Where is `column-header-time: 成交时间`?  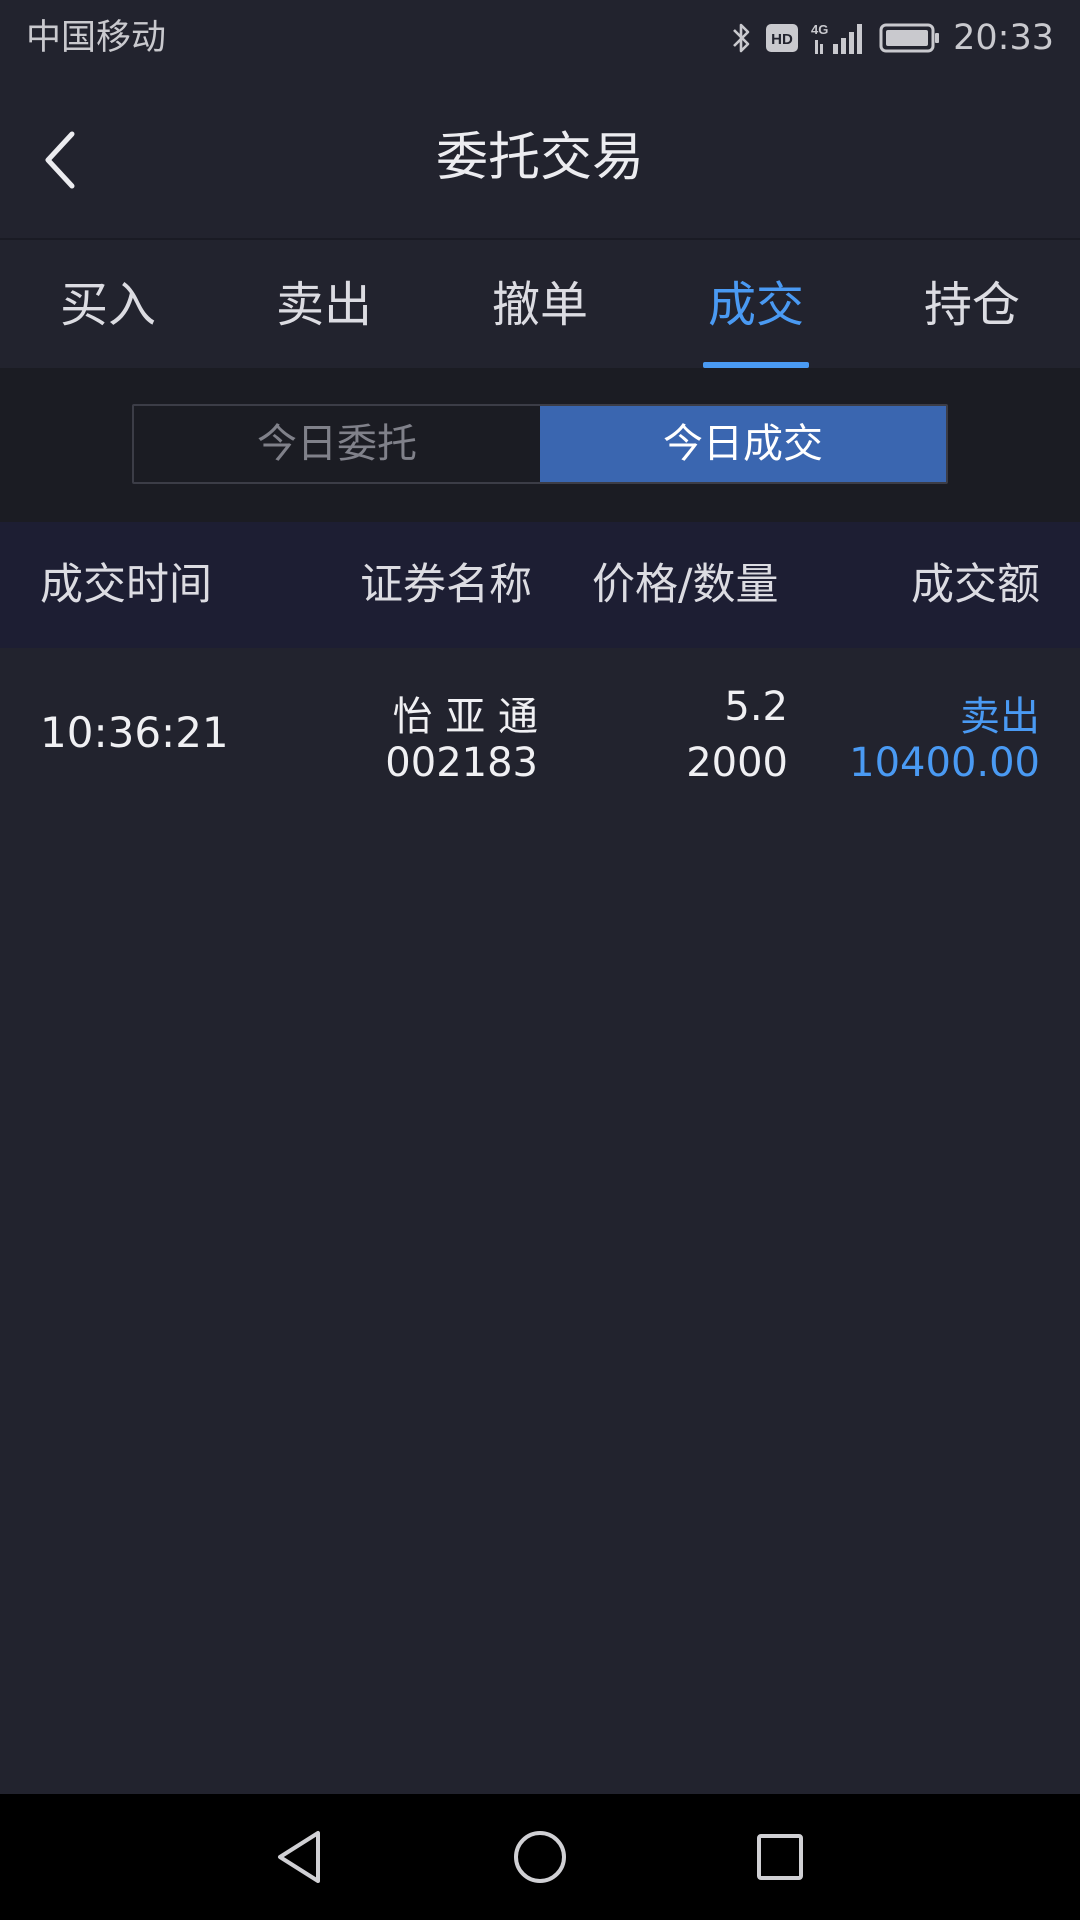 column-header-time: 成交时间 is located at coordinates (126, 585).